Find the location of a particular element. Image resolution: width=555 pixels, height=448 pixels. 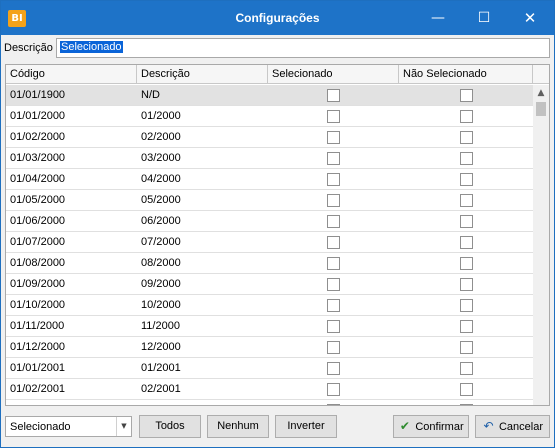

cell-descricao: 05/2000 is located at coordinates (161, 200).